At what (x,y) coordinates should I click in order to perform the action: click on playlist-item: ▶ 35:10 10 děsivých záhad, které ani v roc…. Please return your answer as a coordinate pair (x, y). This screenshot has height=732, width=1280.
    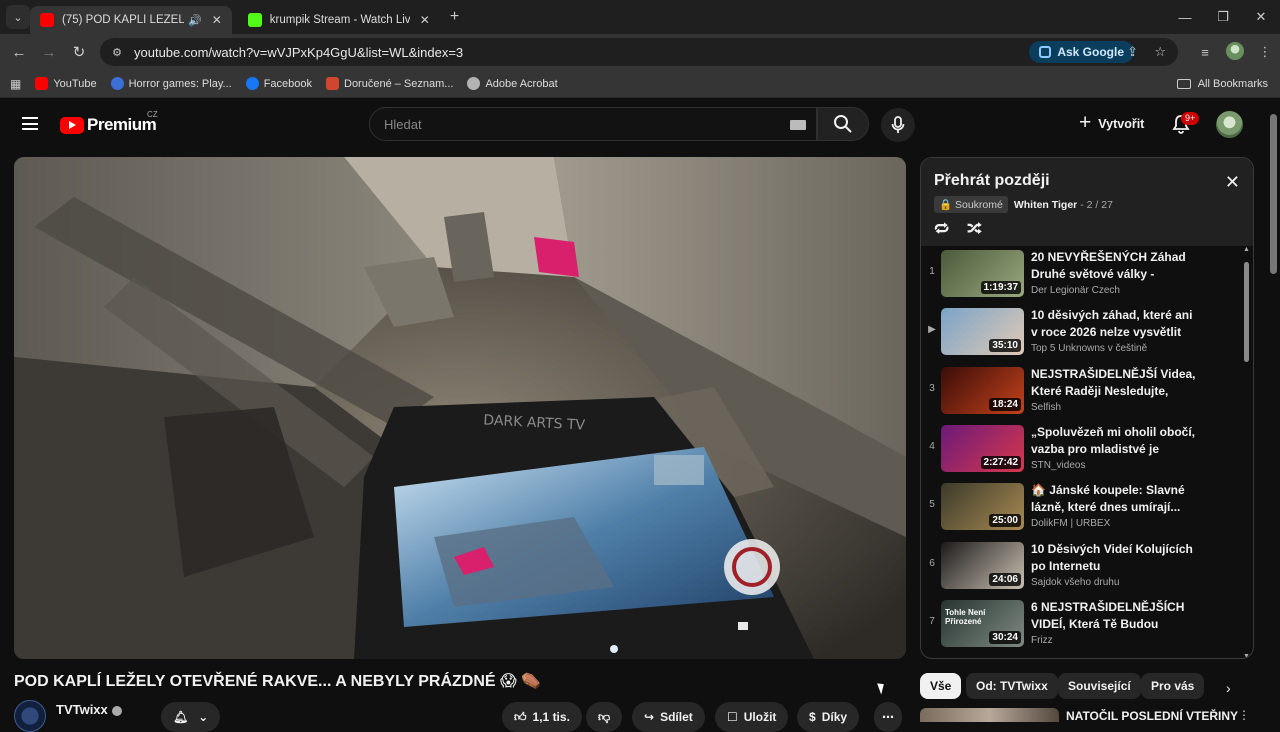
    Looking at the image, I should click on (1080, 333).